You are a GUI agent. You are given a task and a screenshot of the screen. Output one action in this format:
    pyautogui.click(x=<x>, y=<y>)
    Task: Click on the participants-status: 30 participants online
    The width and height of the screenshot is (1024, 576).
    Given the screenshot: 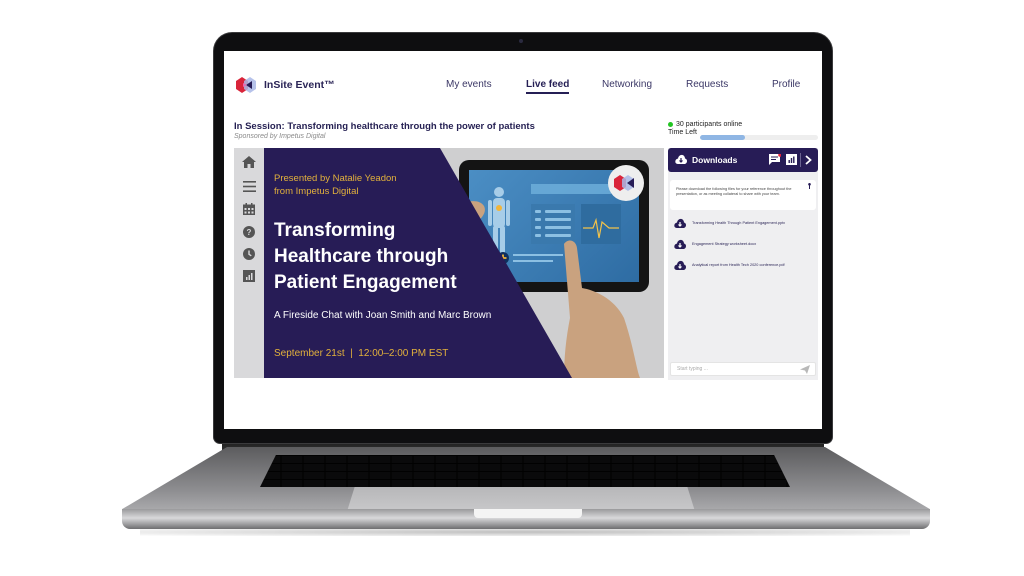 What is the action you would take?
    pyautogui.click(x=705, y=124)
    